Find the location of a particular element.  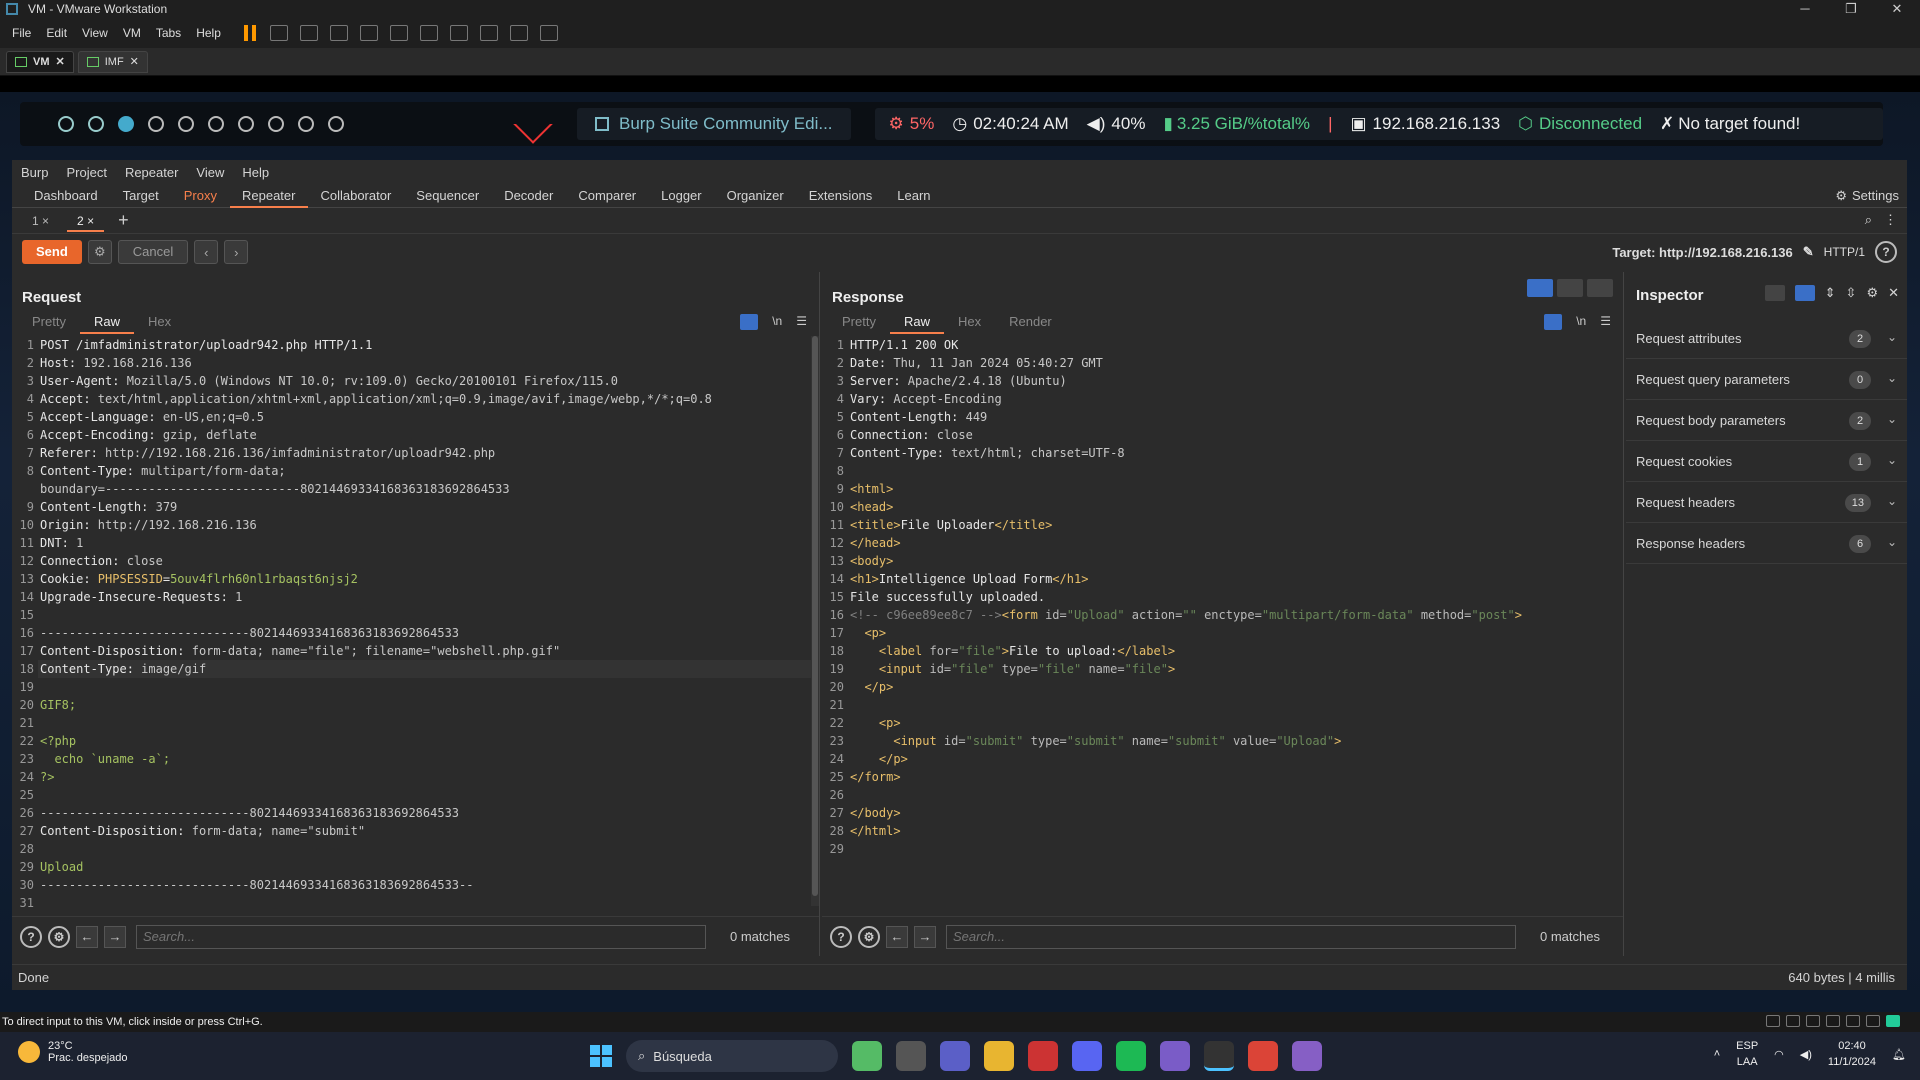

code-line: 26 is located at coordinates (1218, 795).